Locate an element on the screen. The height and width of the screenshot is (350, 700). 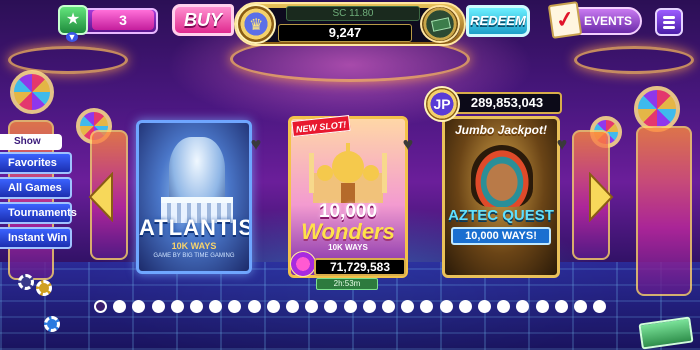
arrow-right-icon is located at coordinates (601, 197).